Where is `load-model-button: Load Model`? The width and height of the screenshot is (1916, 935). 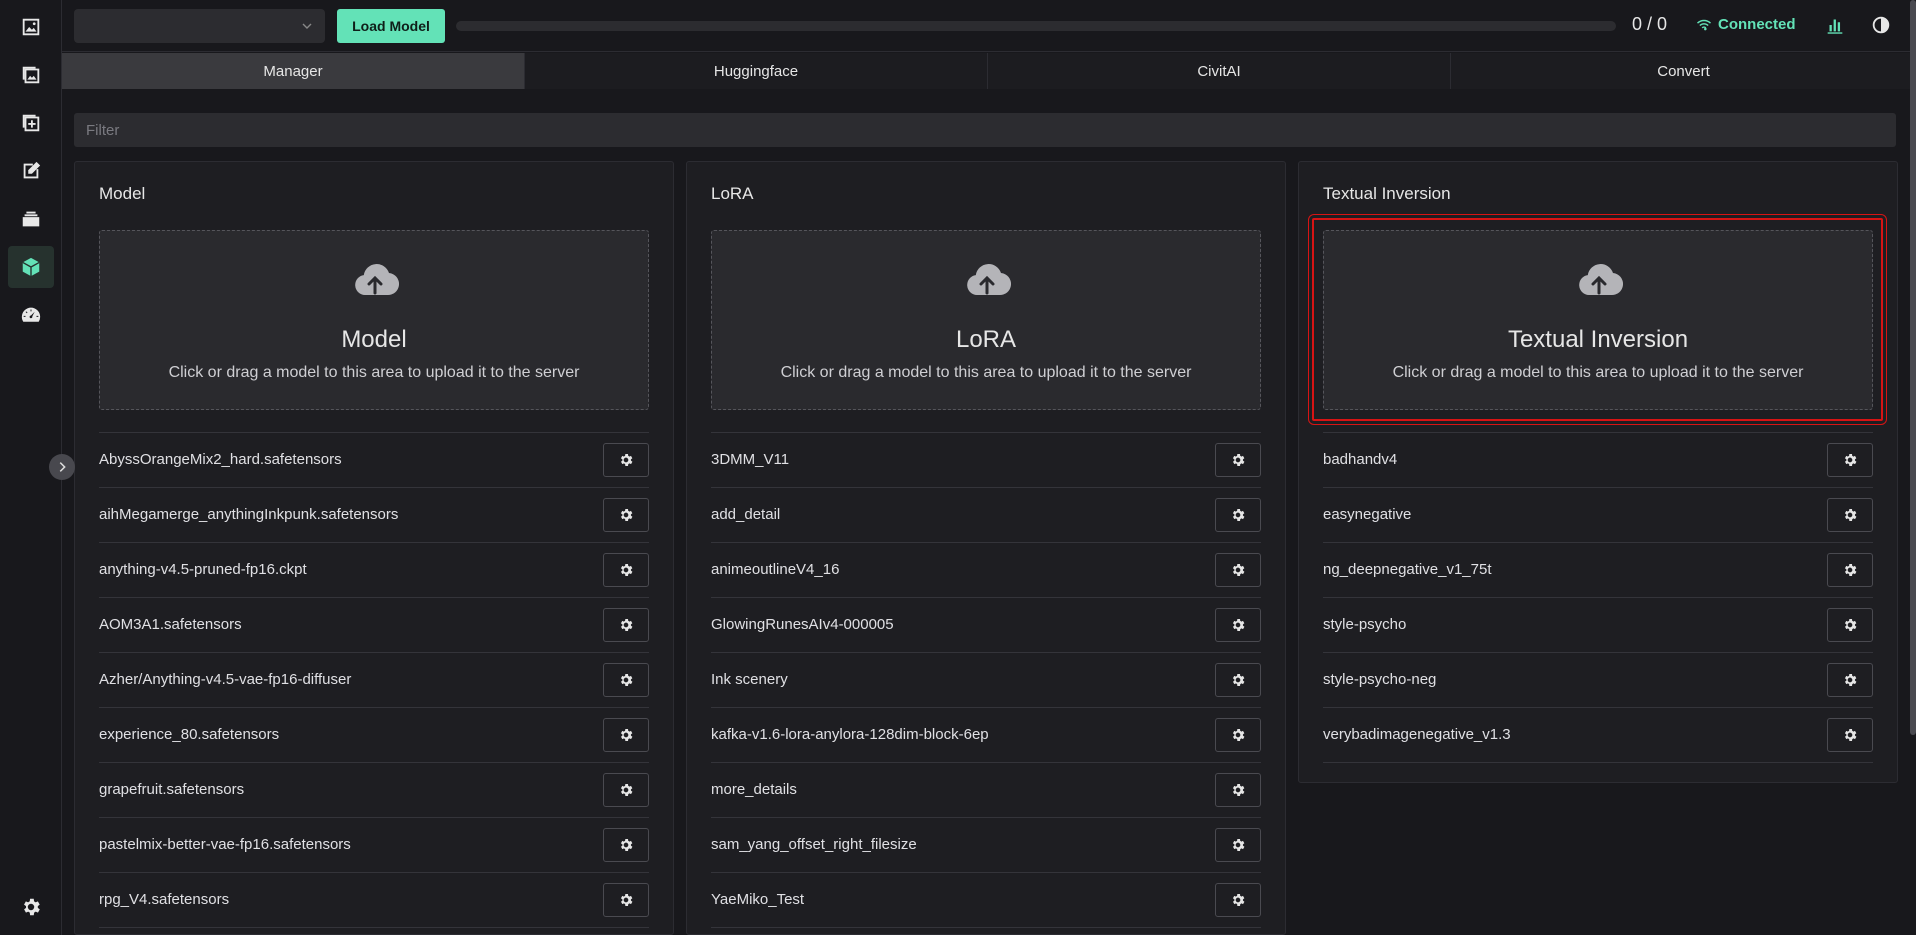 load-model-button: Load Model is located at coordinates (391, 26).